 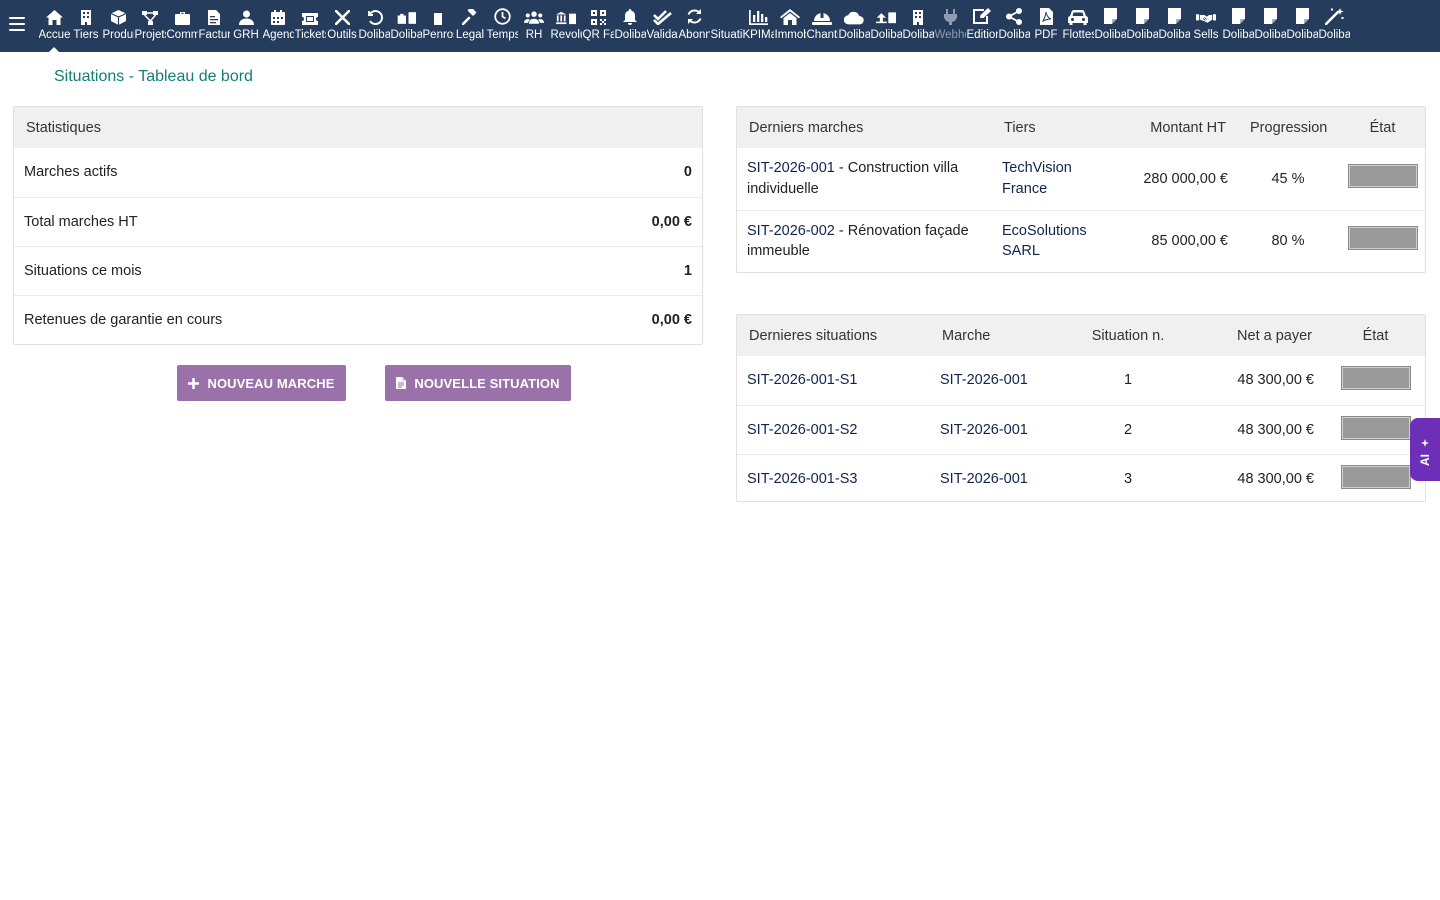 I want to click on market-amount: 280 000,00 €, so click(x=1185, y=178).